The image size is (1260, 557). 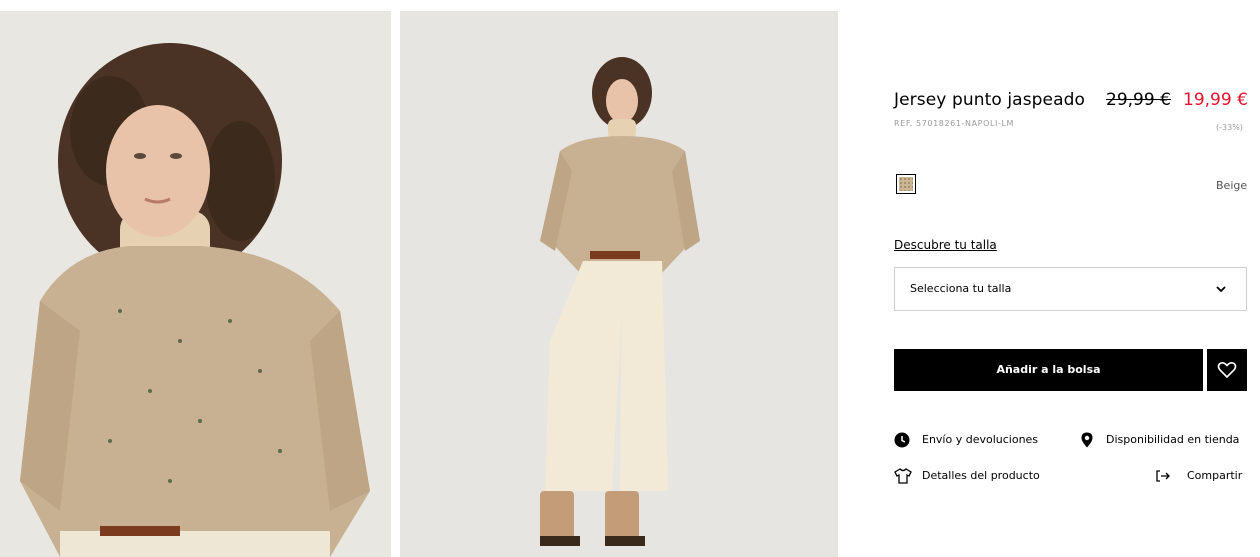 What do you see at coordinates (1087, 440) in the screenshot?
I see `location-pin-icon` at bounding box center [1087, 440].